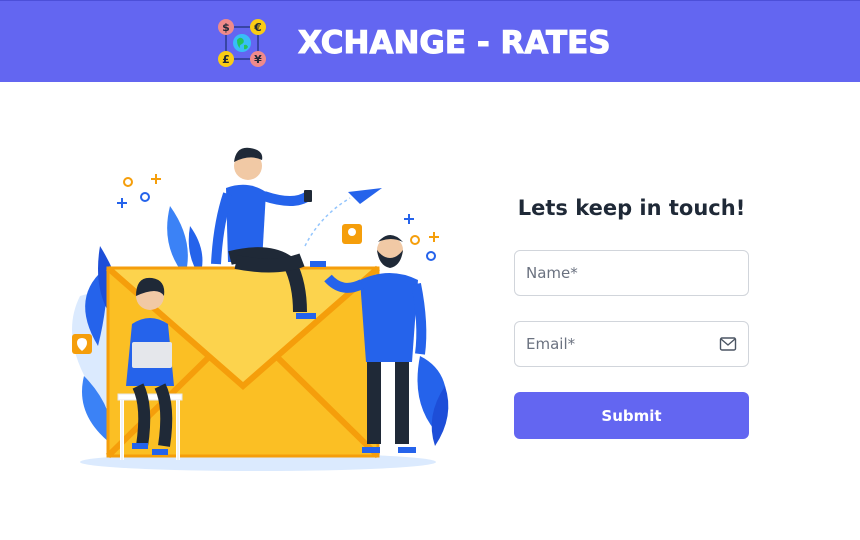  I want to click on logo-yen-symbol: ¥, so click(258, 59).